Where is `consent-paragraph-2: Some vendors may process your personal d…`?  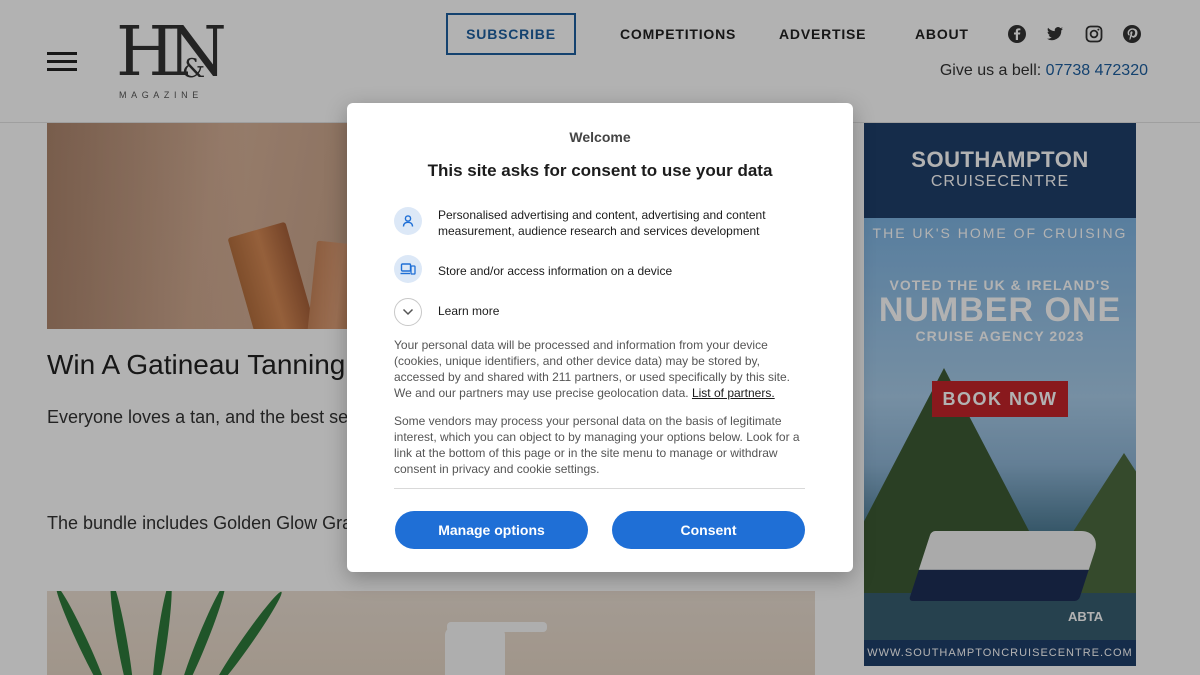 consent-paragraph-2: Some vendors may process your personal d… is located at coordinates (597, 445).